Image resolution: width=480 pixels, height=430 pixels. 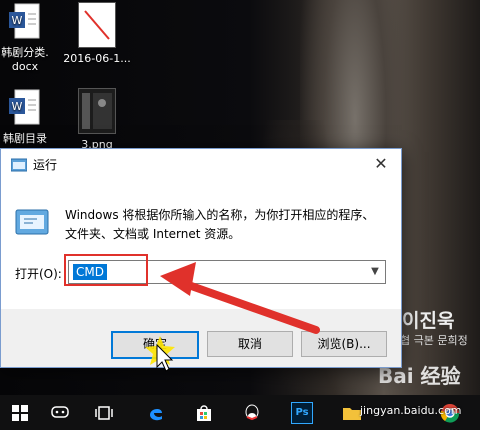 I want to click on desktop-icon-doc1: W 韩剧分类. docx, so click(x=30, y=38).